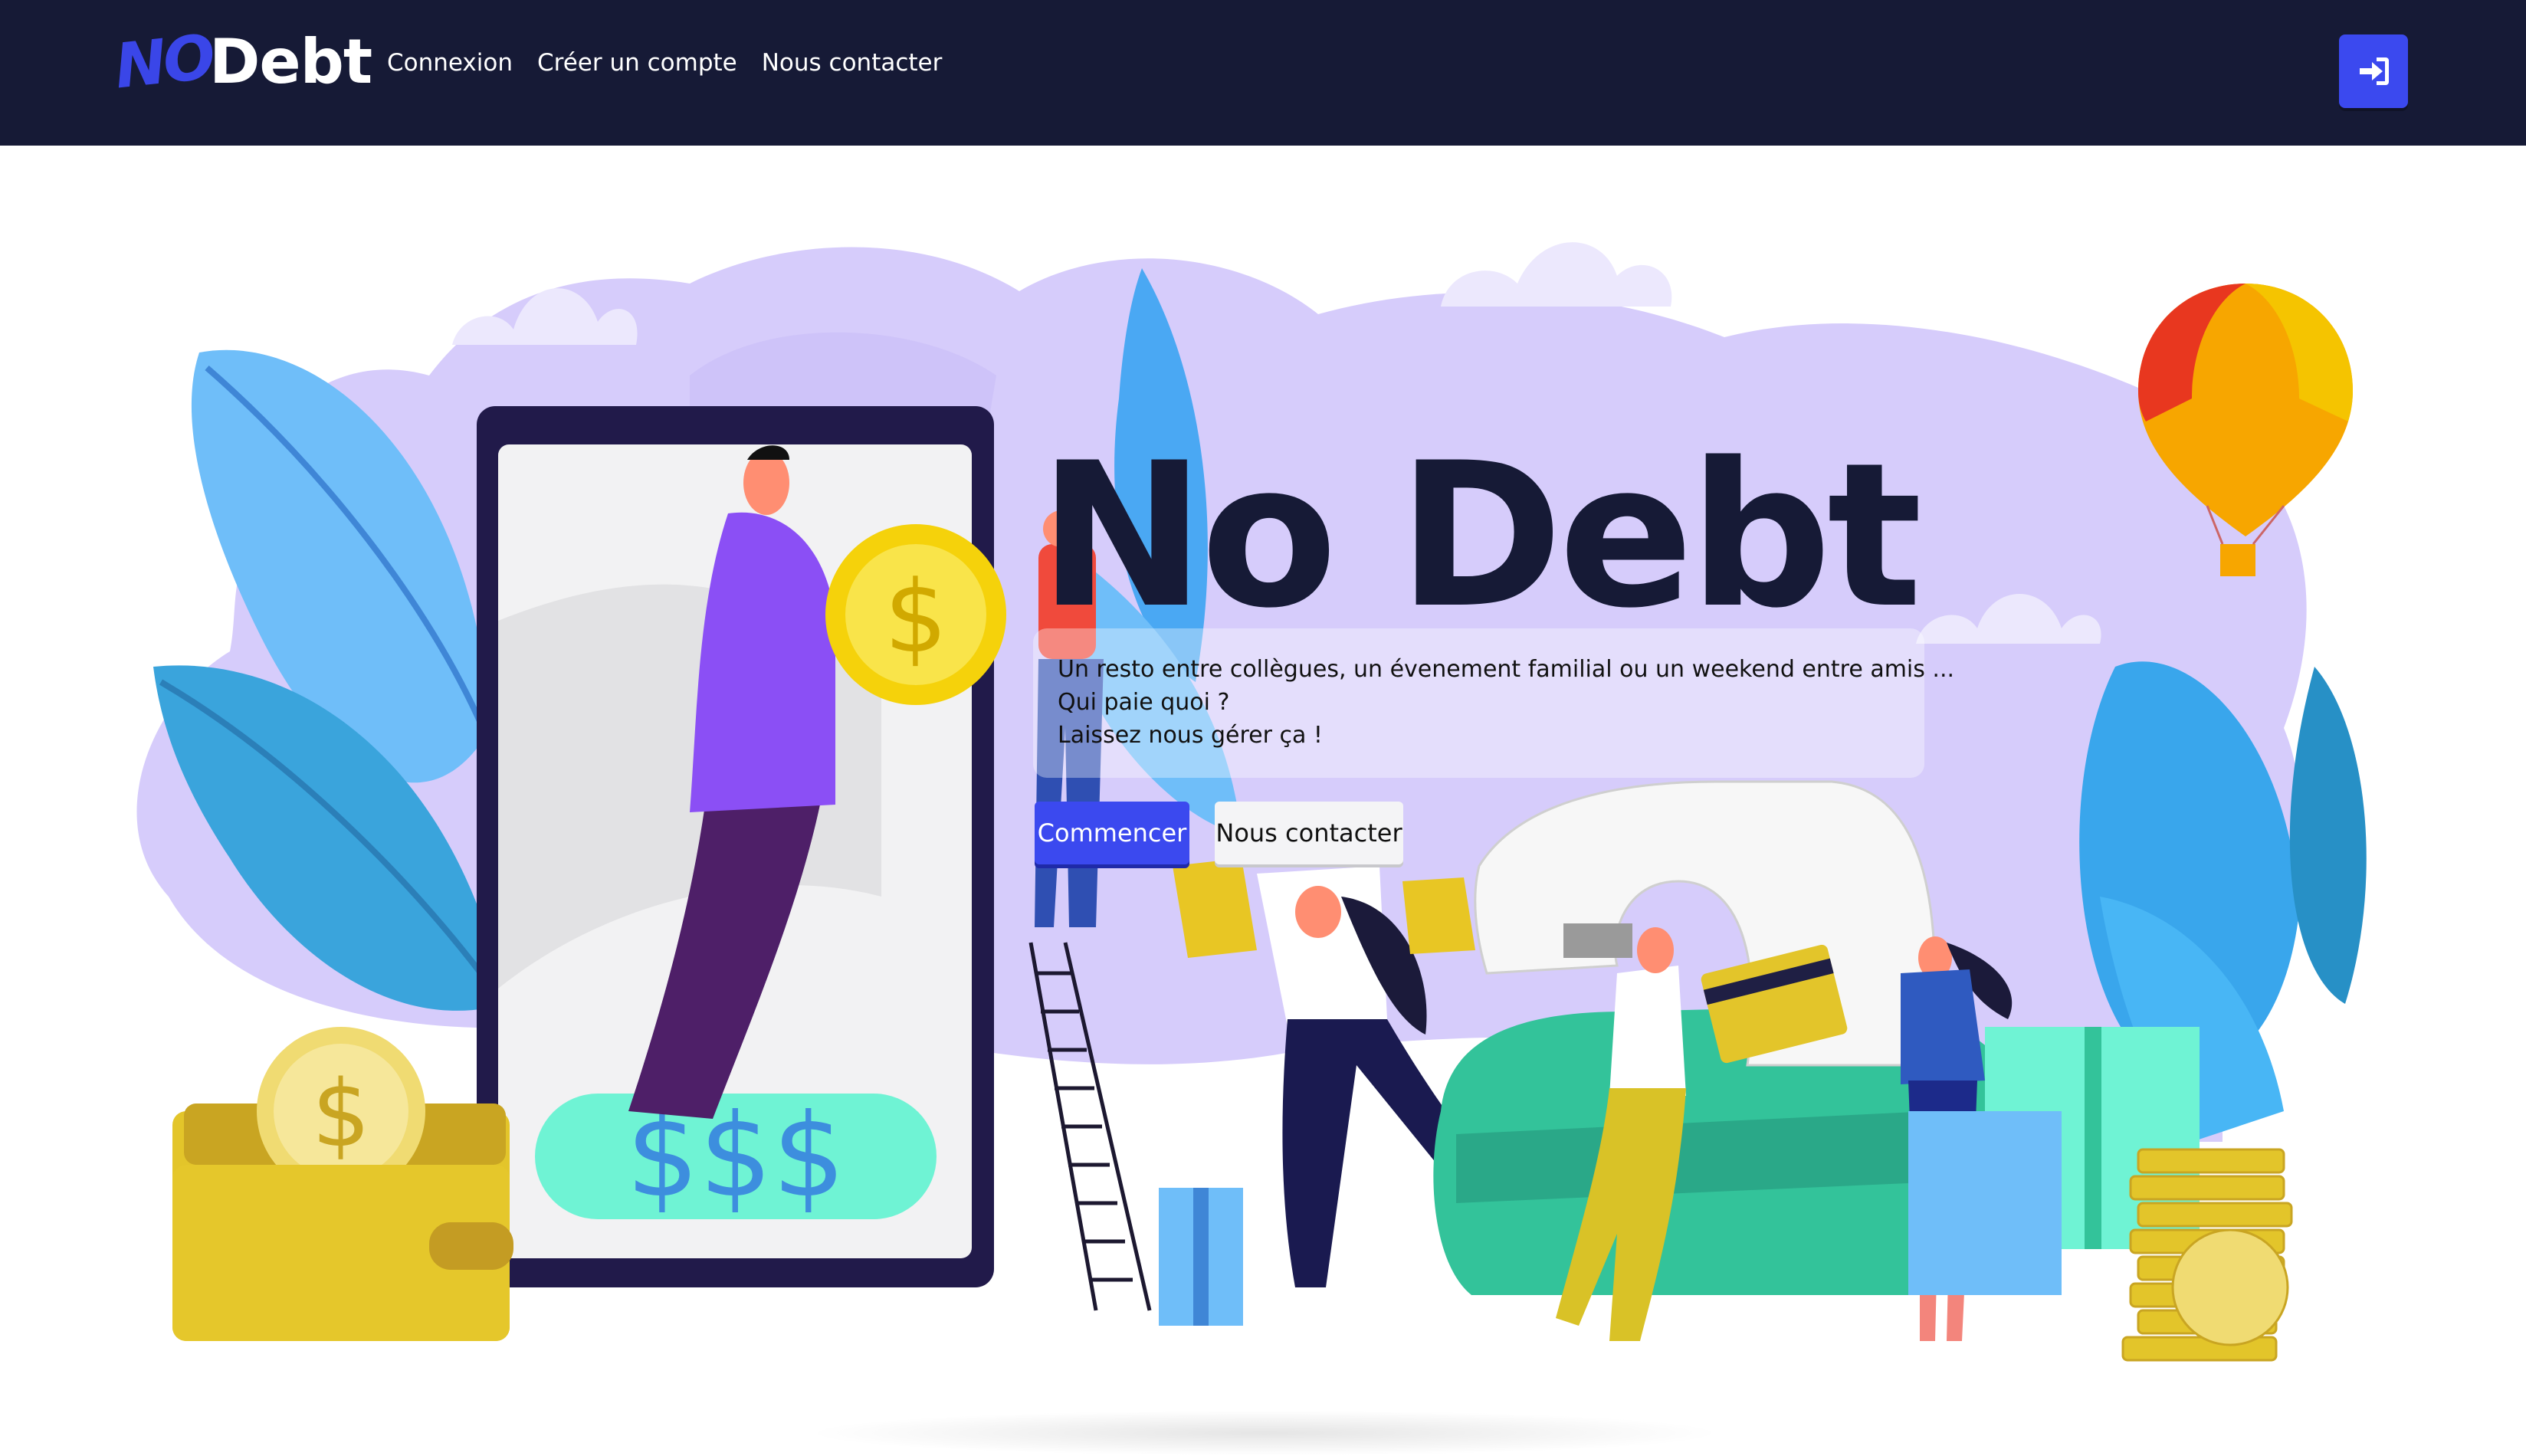 The width and height of the screenshot is (2526, 1456). I want to click on coin-stack, so click(2207, 1255).